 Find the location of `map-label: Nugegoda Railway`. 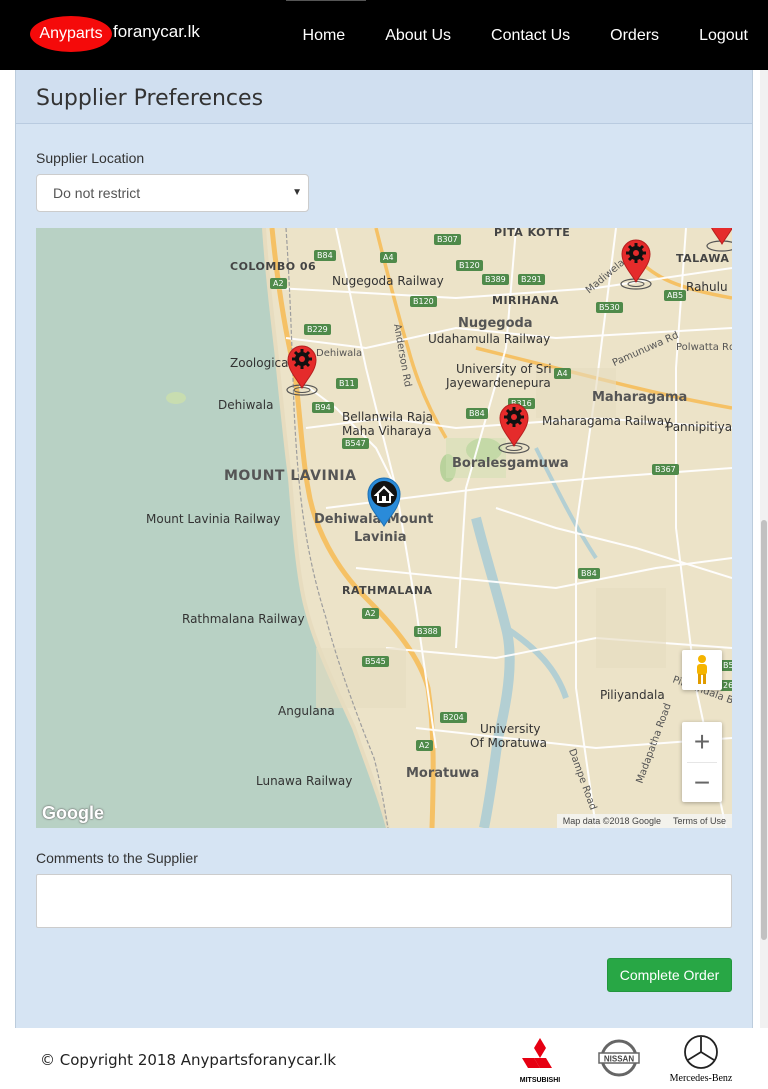

map-label: Nugegoda Railway is located at coordinates (388, 281).